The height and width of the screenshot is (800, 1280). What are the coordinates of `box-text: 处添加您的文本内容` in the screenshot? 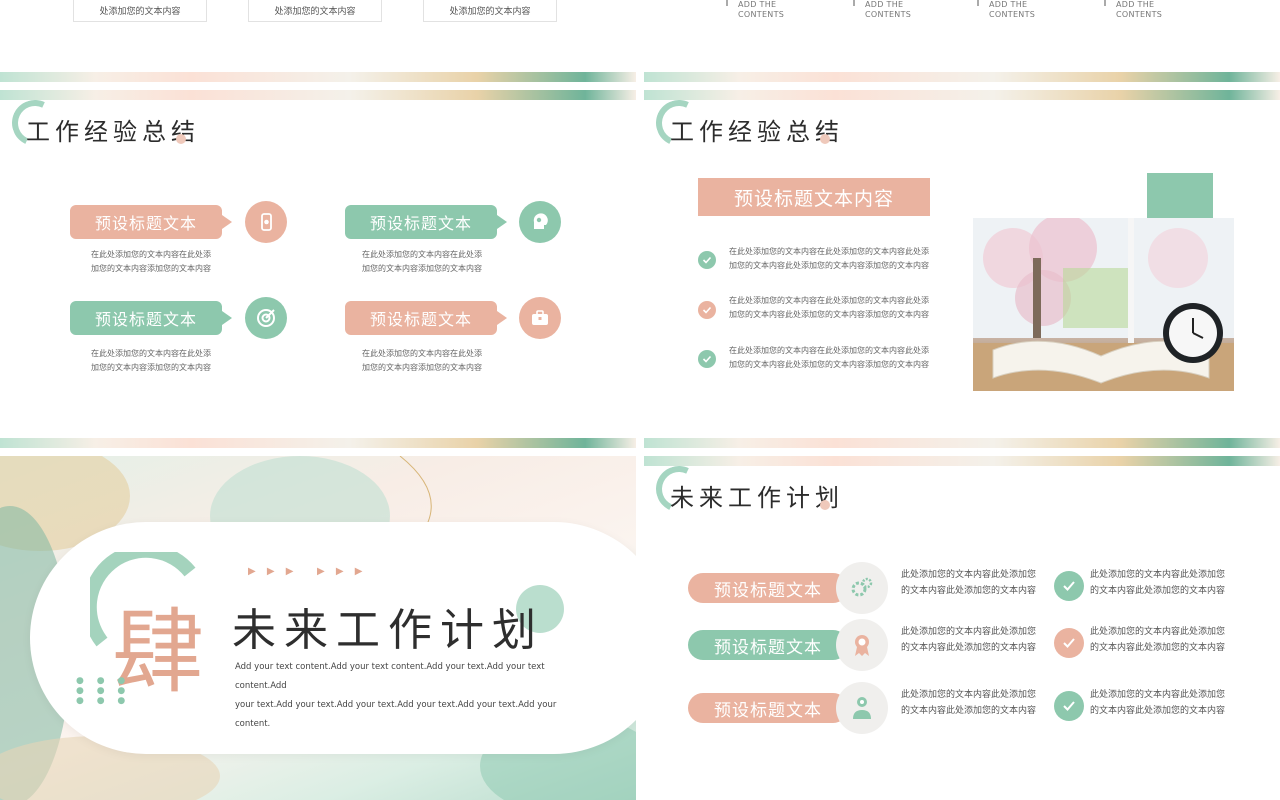 It's located at (315, 12).